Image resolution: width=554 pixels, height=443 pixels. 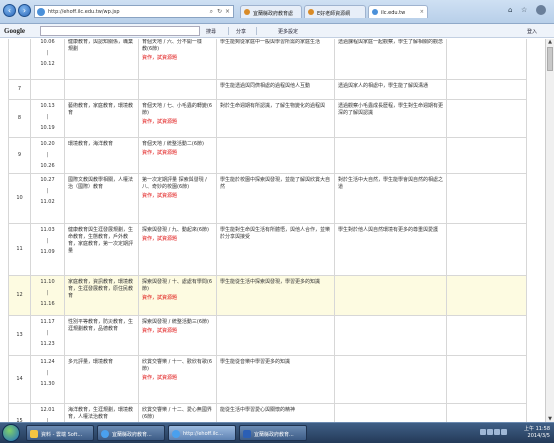 What do you see at coordinates (211, 12) in the screenshot?
I see `search-icon: ⌕` at bounding box center [211, 12].